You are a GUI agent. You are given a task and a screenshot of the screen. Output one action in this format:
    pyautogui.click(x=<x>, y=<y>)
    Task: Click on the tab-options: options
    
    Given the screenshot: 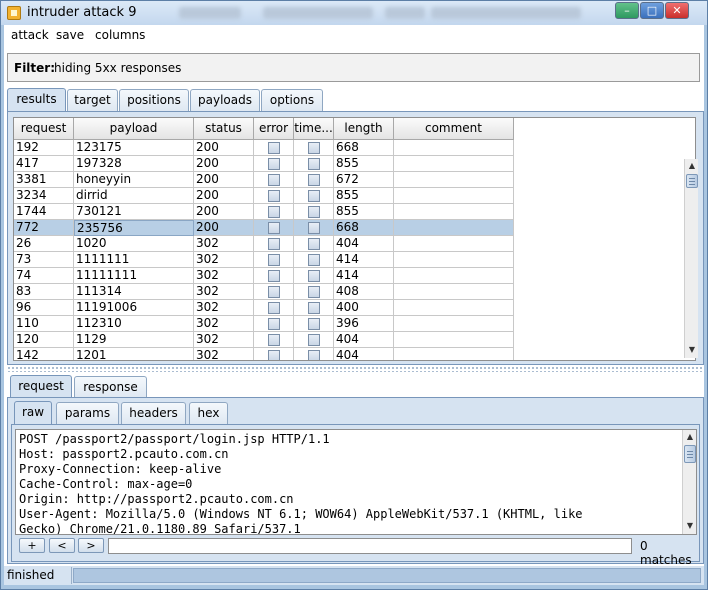 What is the action you would take?
    pyautogui.click(x=292, y=100)
    